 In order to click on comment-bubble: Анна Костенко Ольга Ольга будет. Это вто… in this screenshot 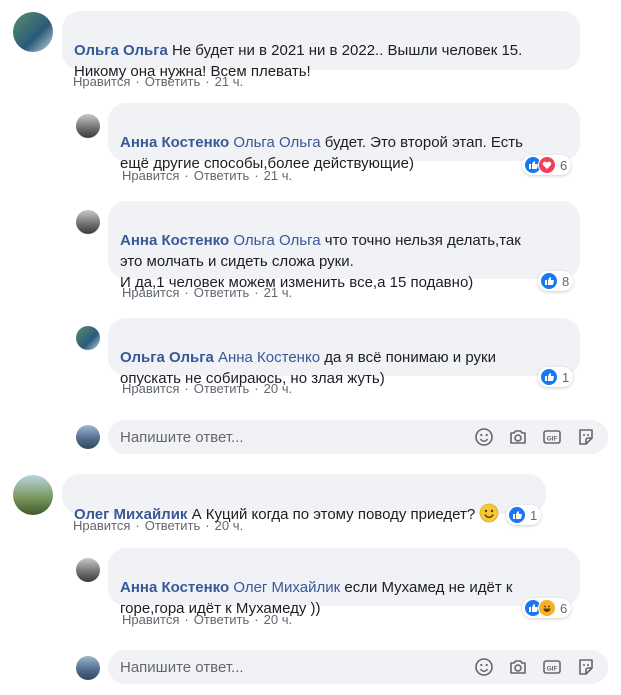, I will do `click(344, 137)`.